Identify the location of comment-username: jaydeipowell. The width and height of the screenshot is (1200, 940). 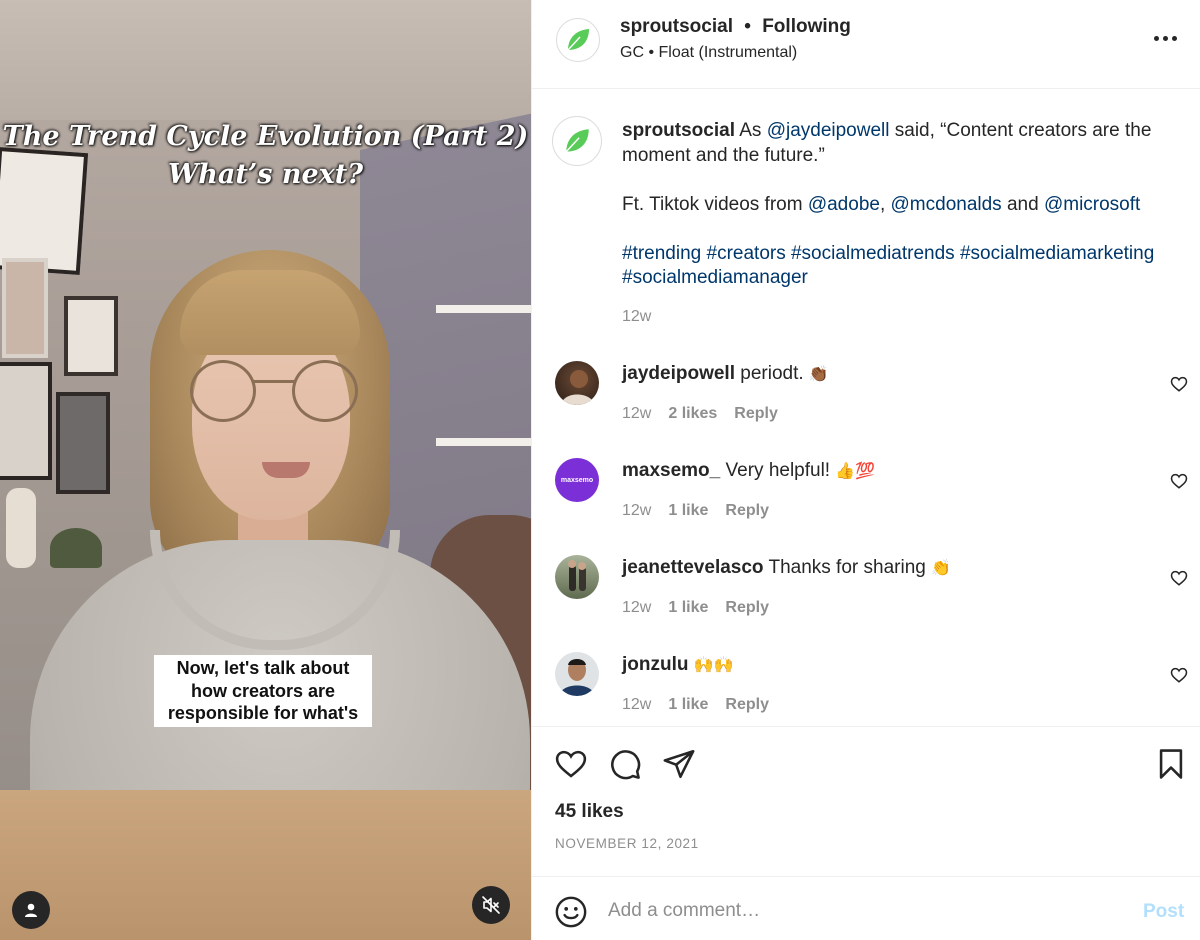
(678, 373).